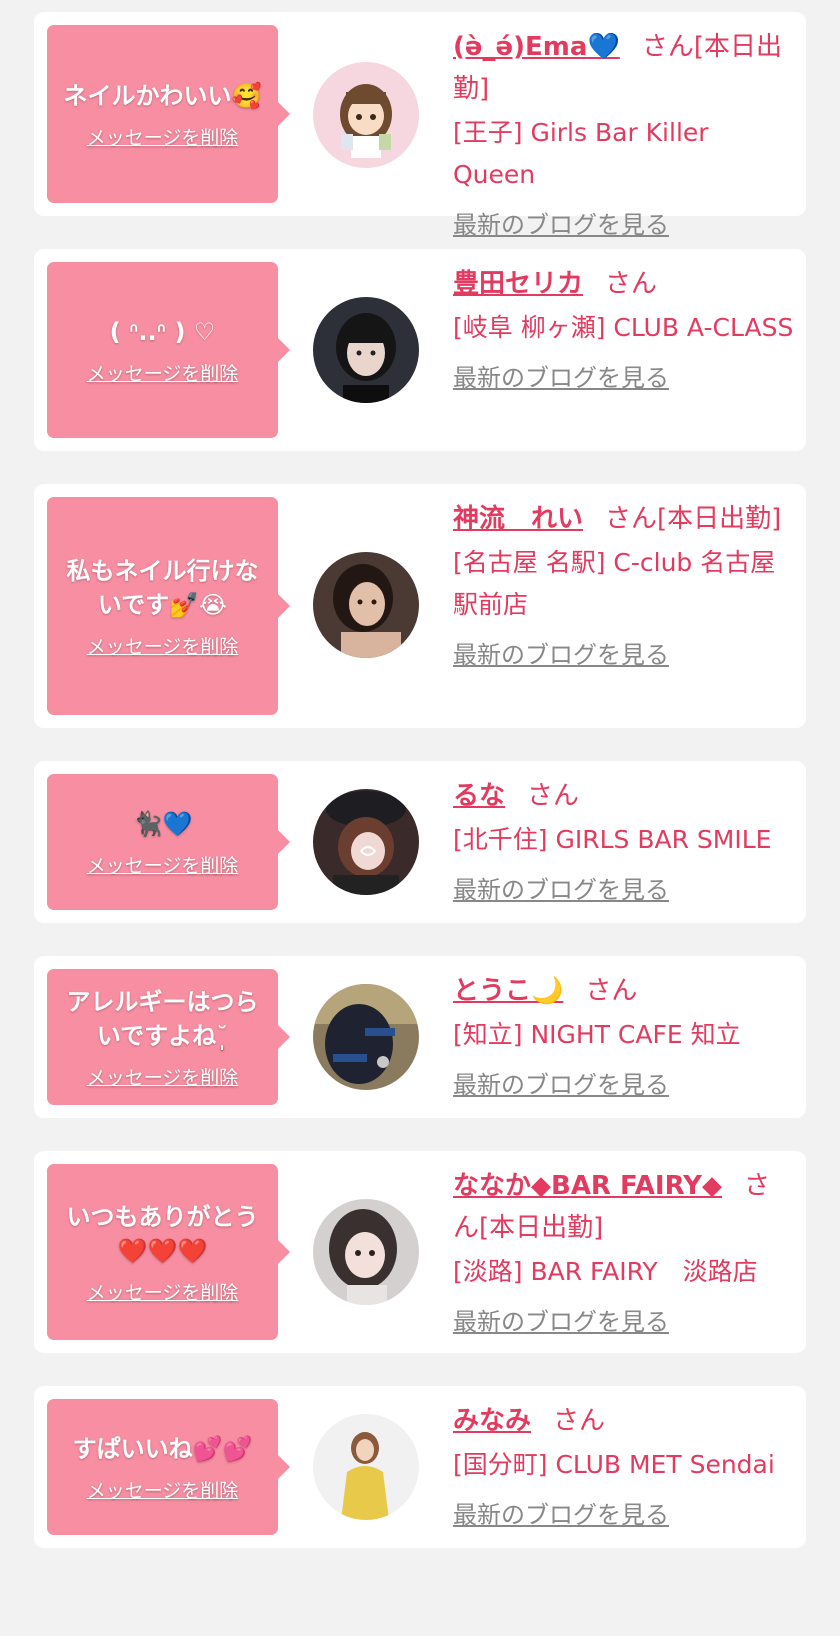 The width and height of the screenshot is (840, 1636). What do you see at coordinates (547, 991) in the screenshot?
I see `name-emoji: 🌙` at bounding box center [547, 991].